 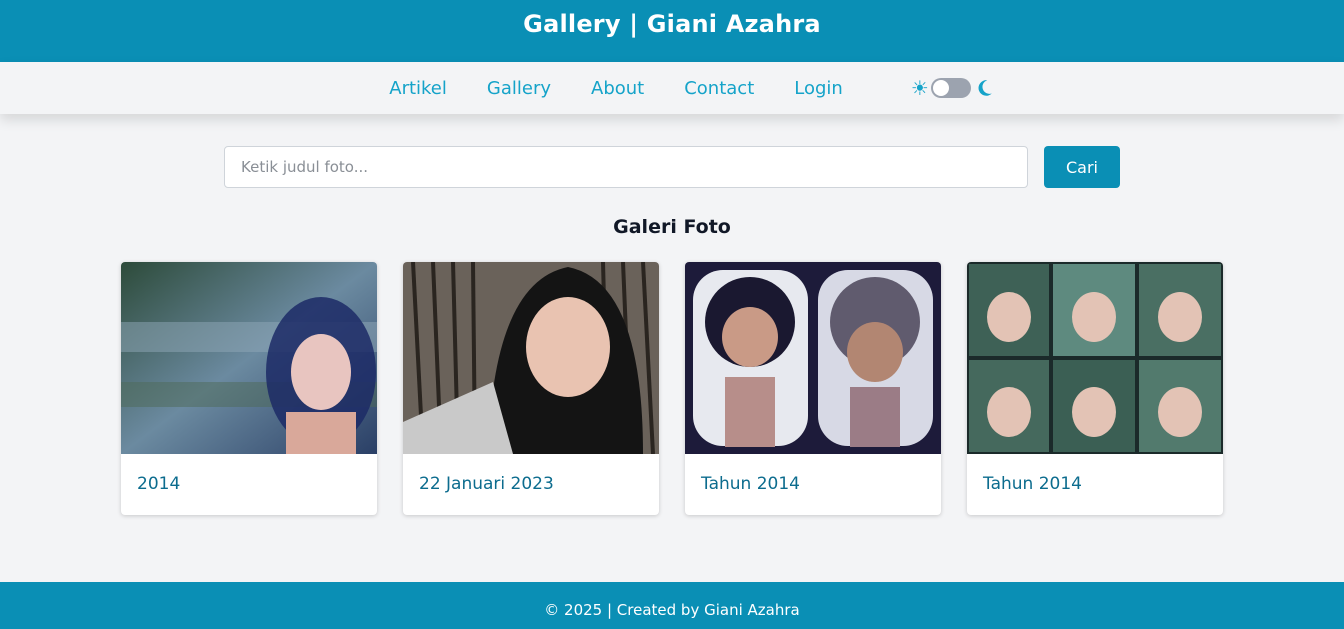 I want to click on search-input, so click(x=626, y=167).